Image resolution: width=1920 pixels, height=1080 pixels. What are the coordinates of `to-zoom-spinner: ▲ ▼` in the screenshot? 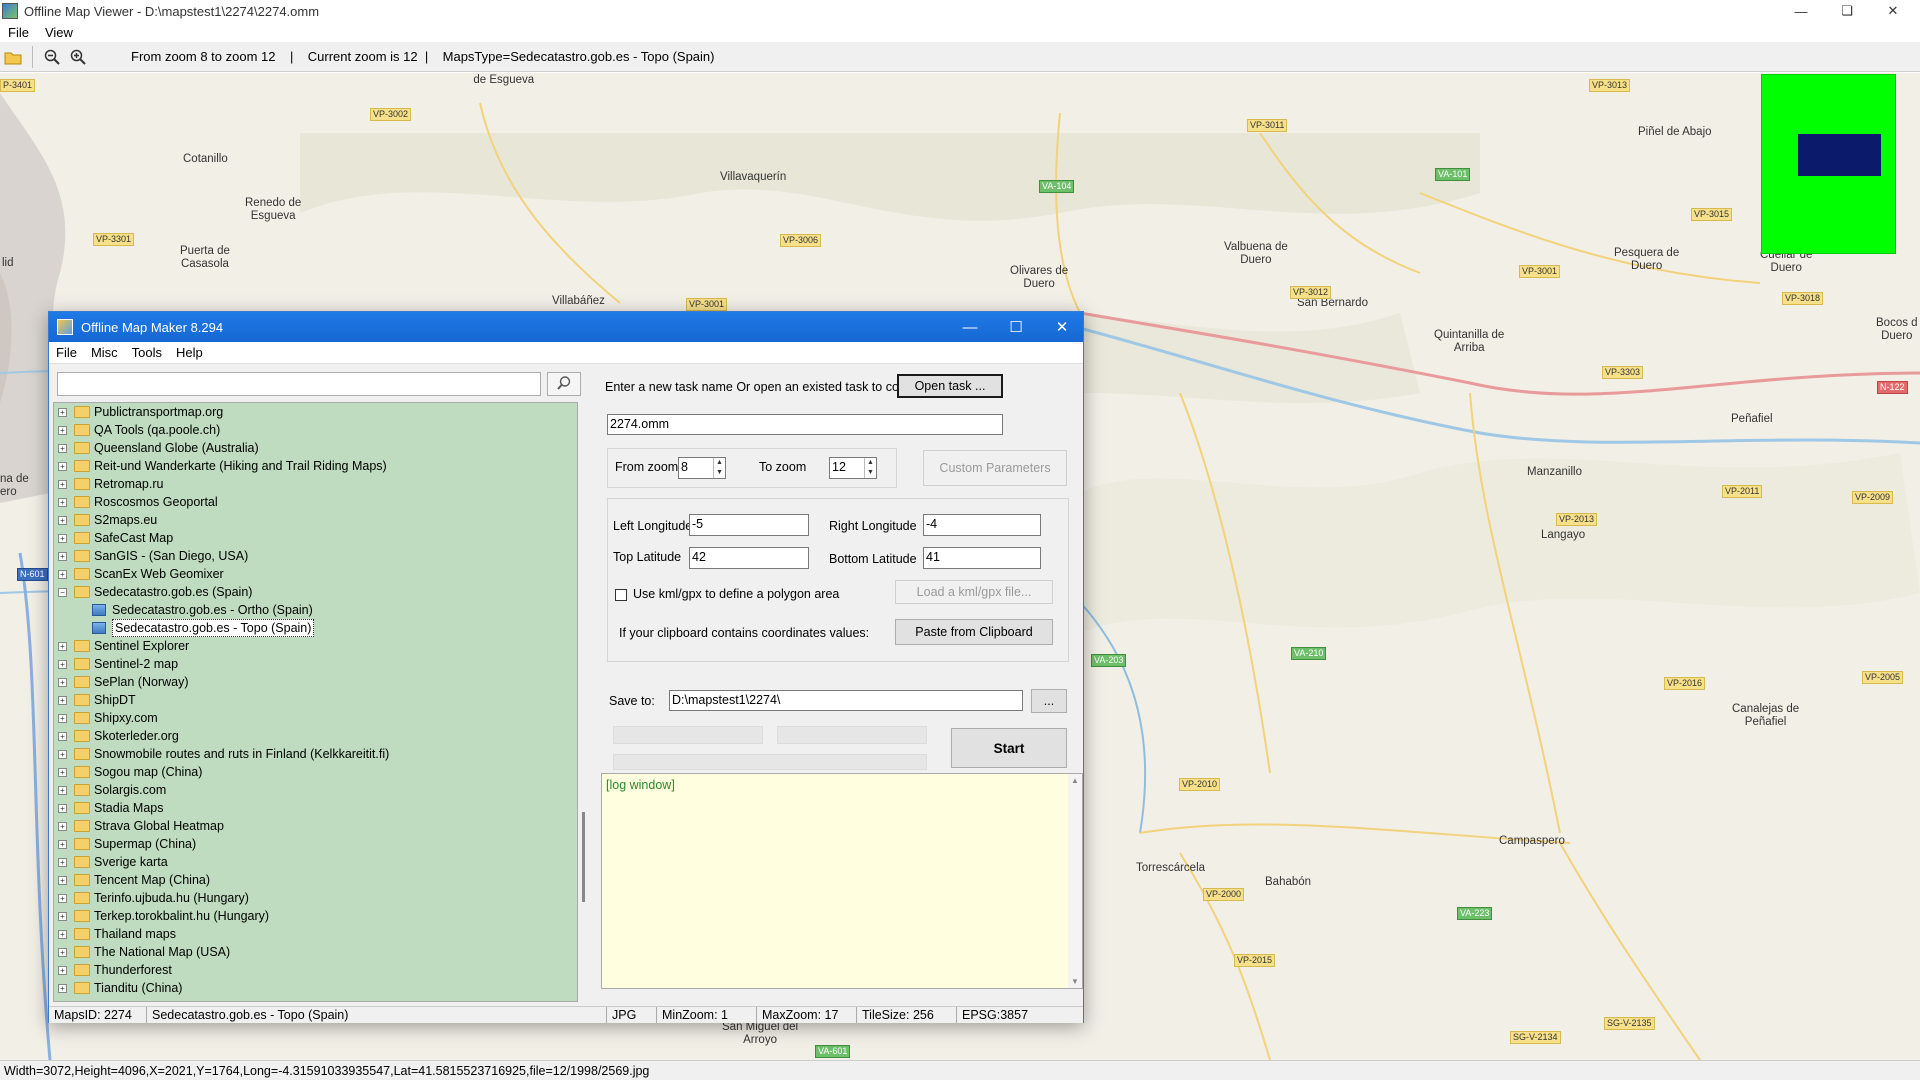 It's located at (870, 468).